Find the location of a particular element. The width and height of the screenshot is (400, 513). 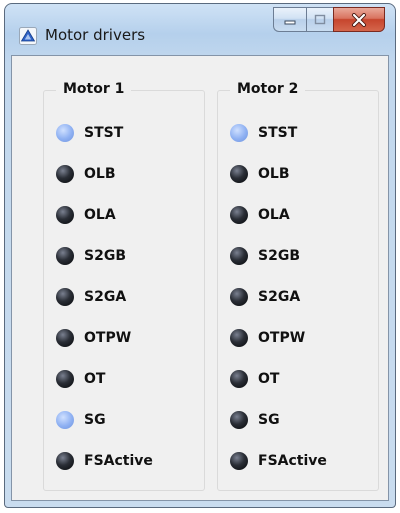

motor-2-ola-flag: OLA is located at coordinates (260, 215).